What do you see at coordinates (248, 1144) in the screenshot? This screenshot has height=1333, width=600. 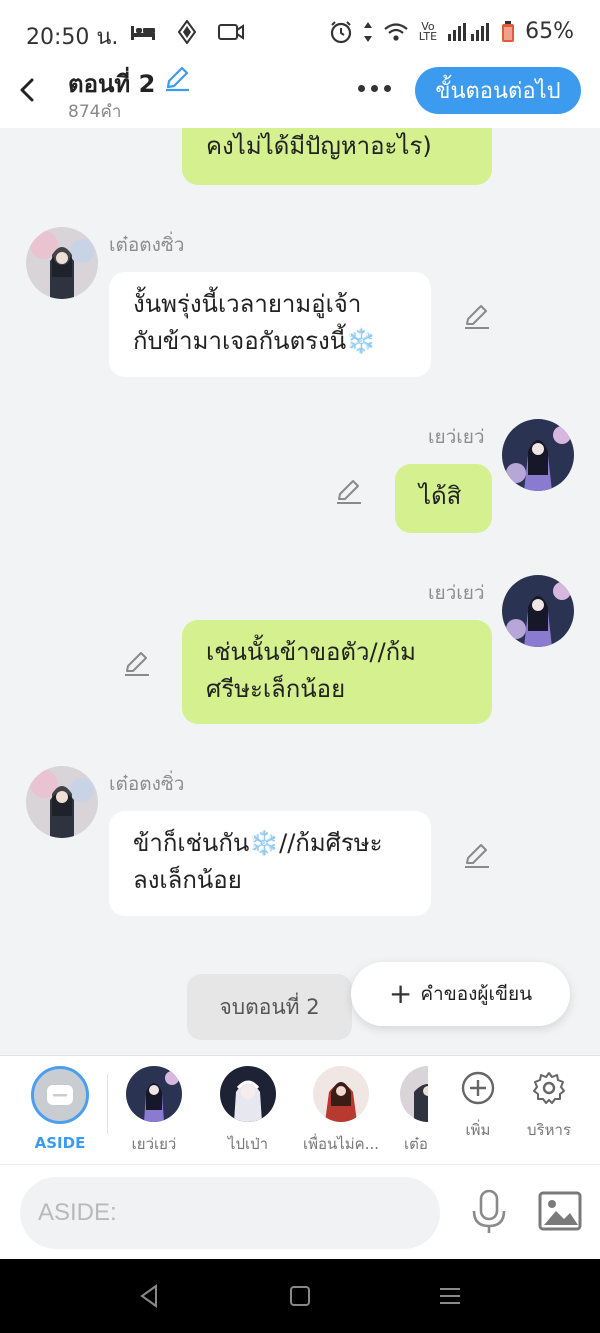 I see `character-label: ไปเป่า` at bounding box center [248, 1144].